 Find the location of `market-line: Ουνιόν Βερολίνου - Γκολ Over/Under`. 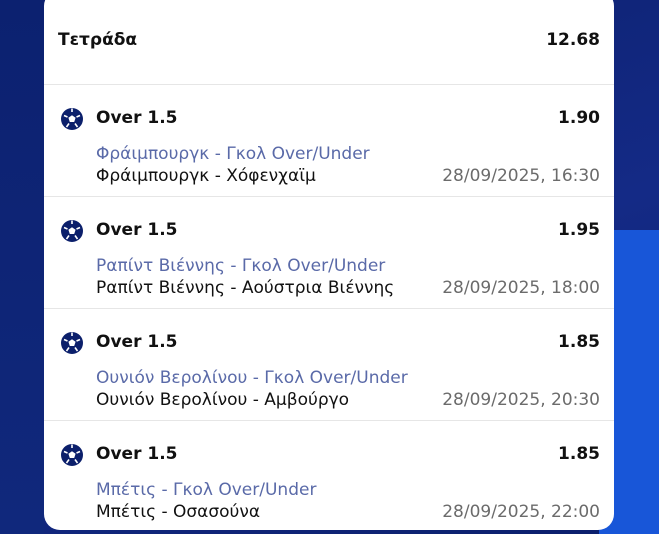

market-line: Ουνιόν Βερολίνου - Γκολ Over/Under is located at coordinates (252, 378).